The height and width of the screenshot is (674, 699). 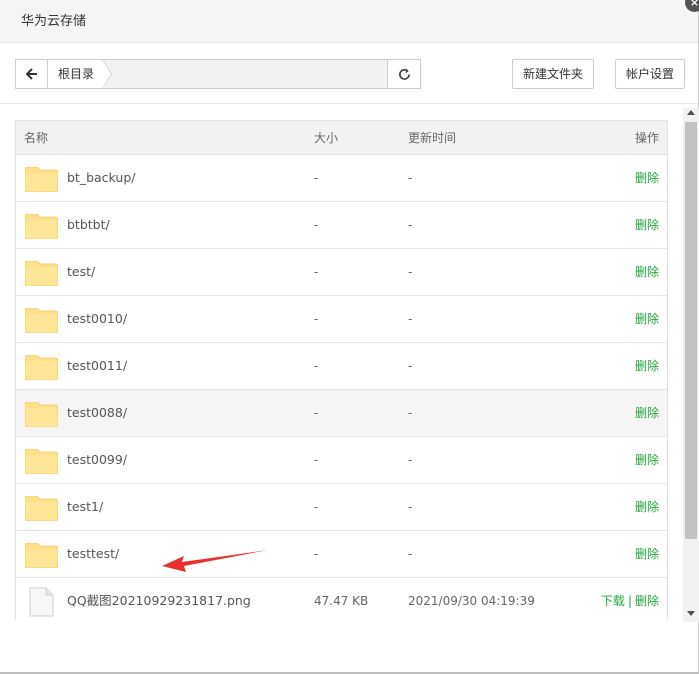 What do you see at coordinates (97, 460) in the screenshot?
I see `file-name: test0099/` at bounding box center [97, 460].